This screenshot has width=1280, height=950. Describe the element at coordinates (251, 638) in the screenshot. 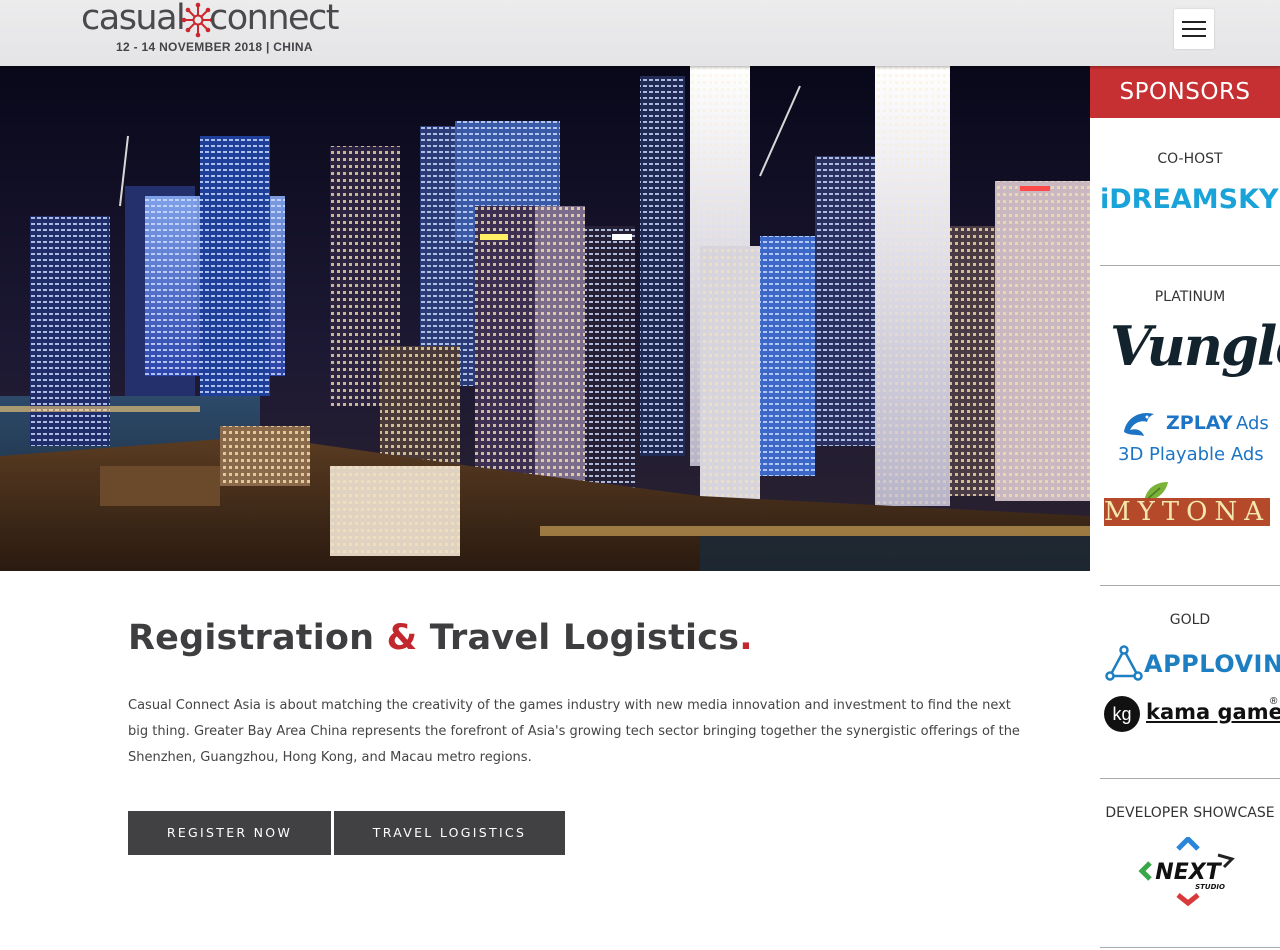

I see `title-registration: Registration` at that location.